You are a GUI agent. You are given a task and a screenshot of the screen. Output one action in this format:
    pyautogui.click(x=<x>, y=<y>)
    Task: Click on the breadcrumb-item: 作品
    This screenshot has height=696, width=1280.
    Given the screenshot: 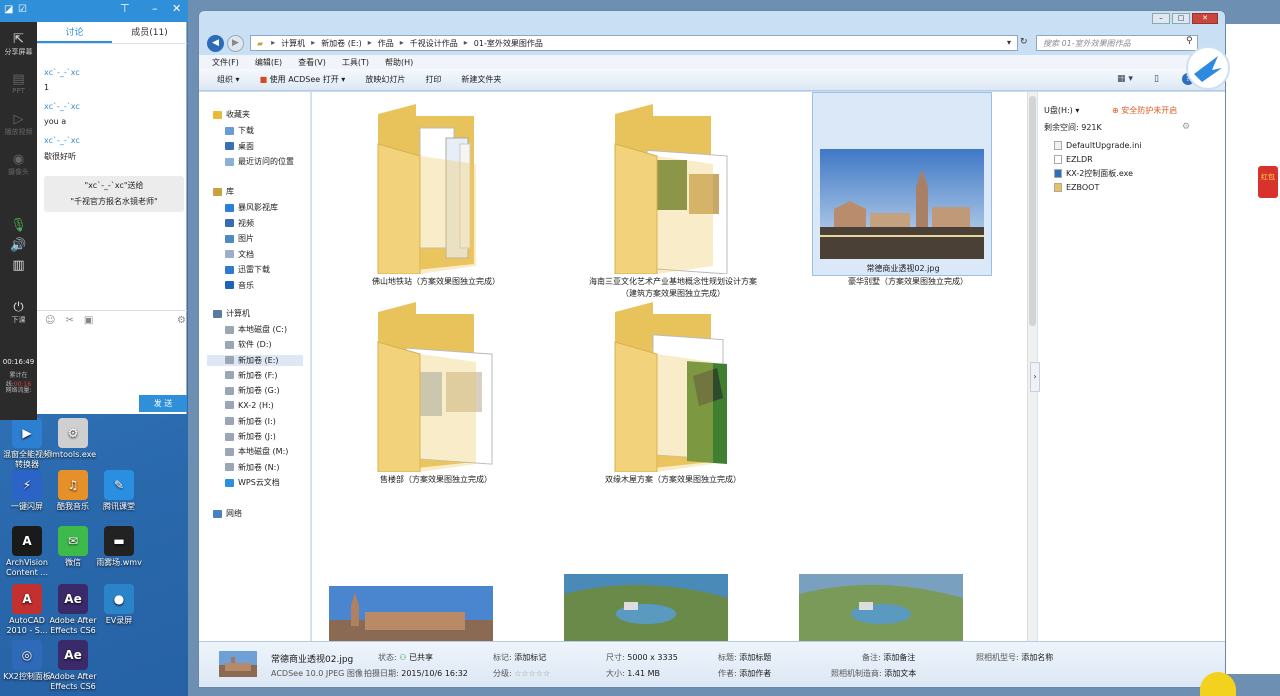 What is the action you would take?
    pyautogui.click(x=386, y=43)
    